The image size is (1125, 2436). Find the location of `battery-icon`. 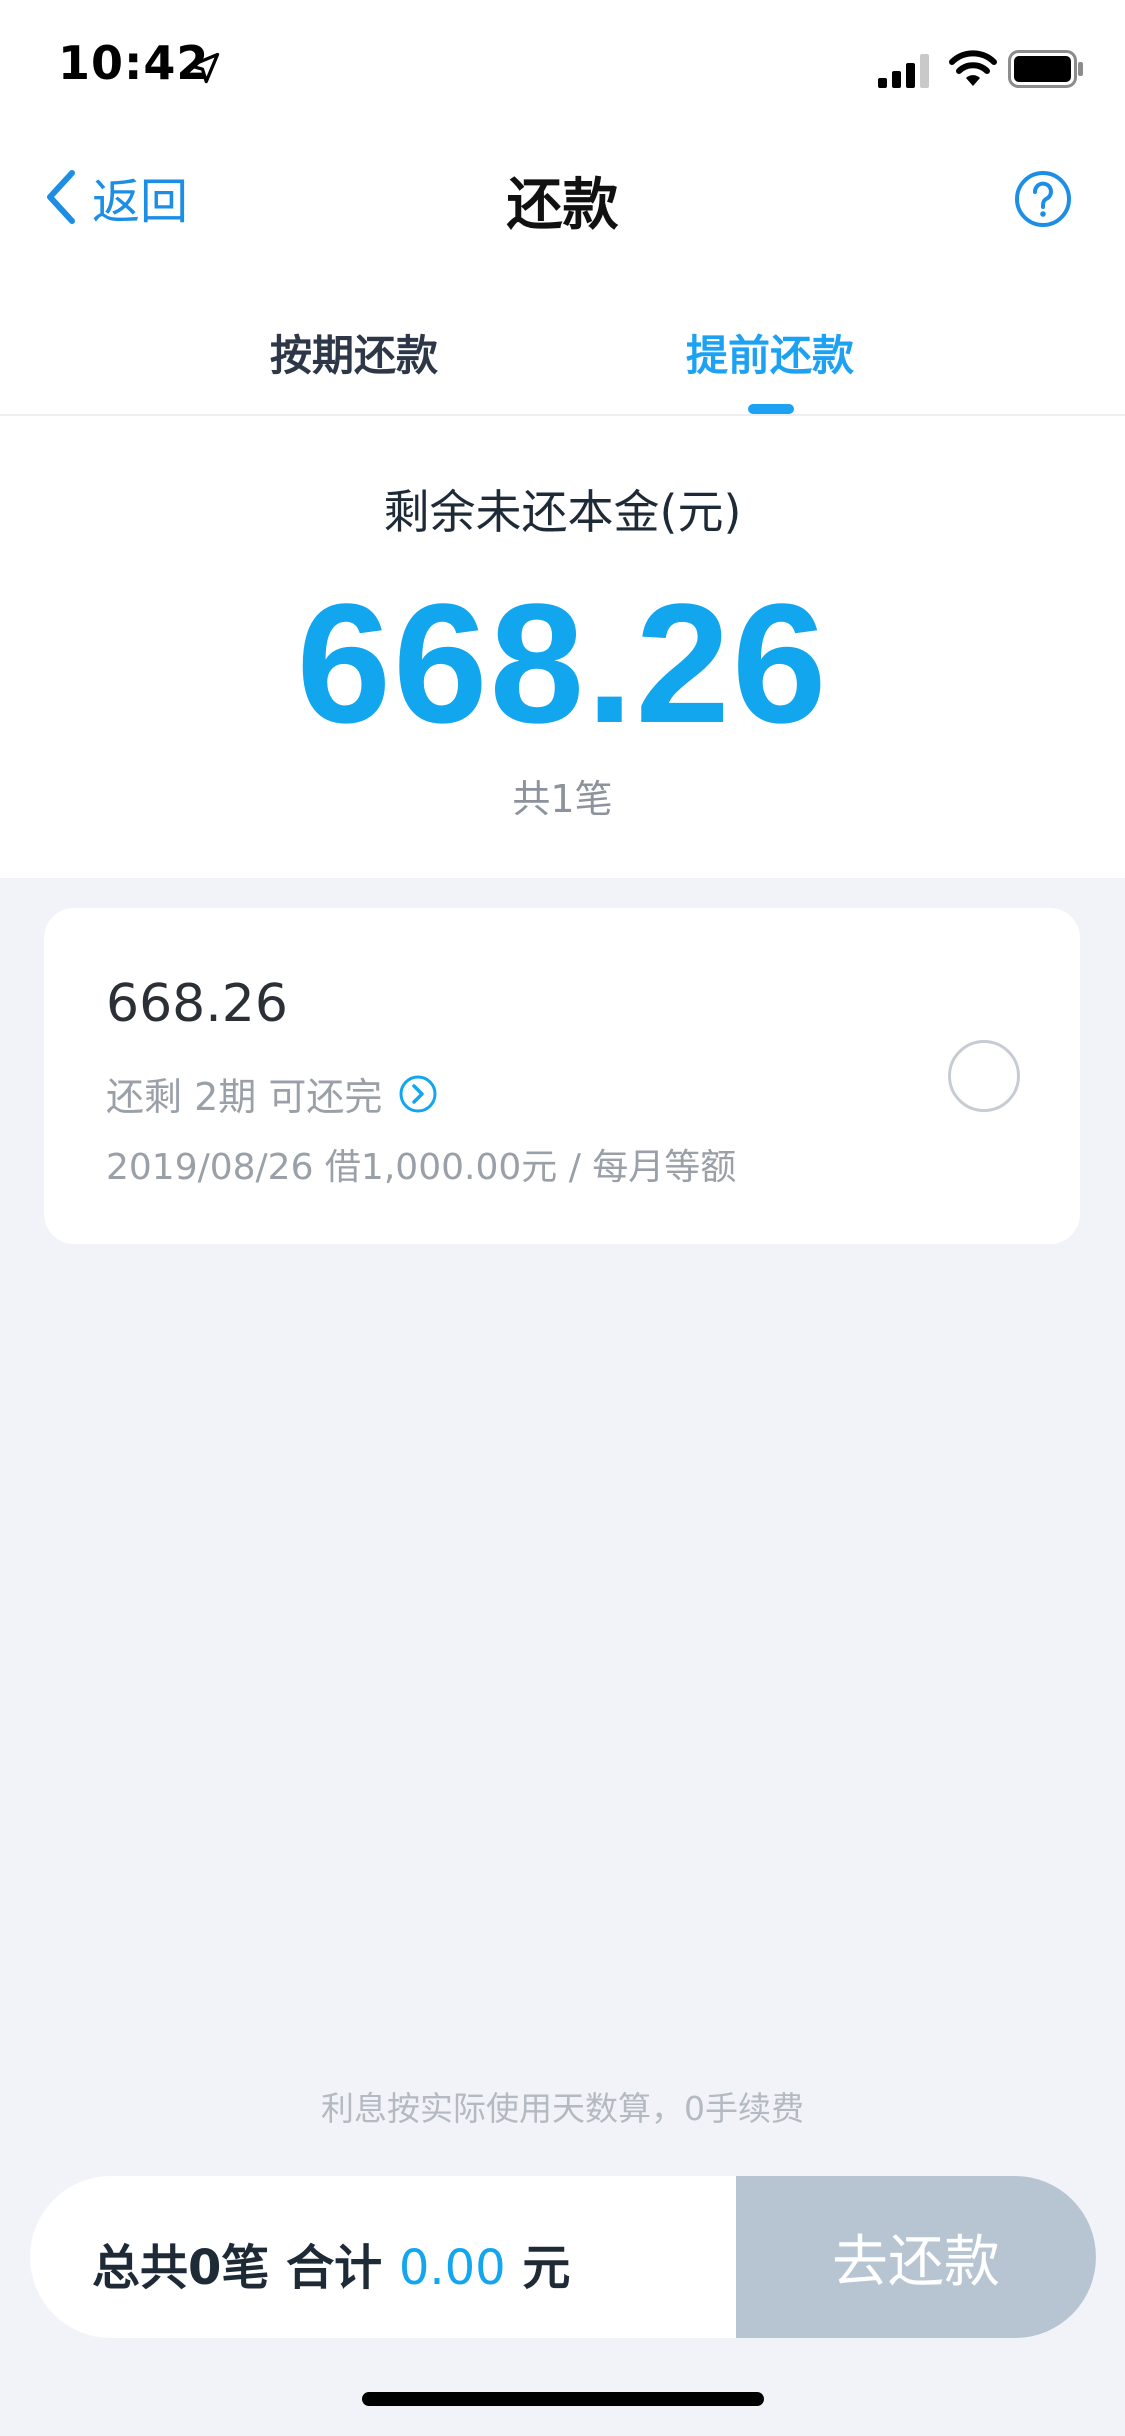

battery-icon is located at coordinates (1045, 69).